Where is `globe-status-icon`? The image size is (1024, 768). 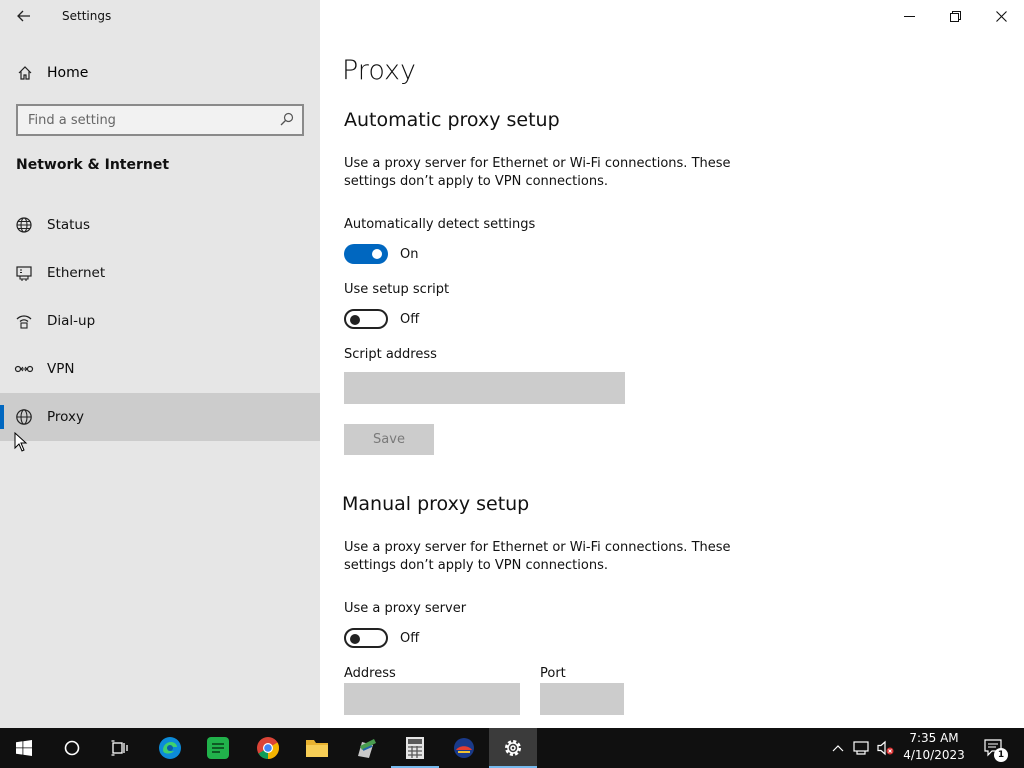 globe-status-icon is located at coordinates (24, 225).